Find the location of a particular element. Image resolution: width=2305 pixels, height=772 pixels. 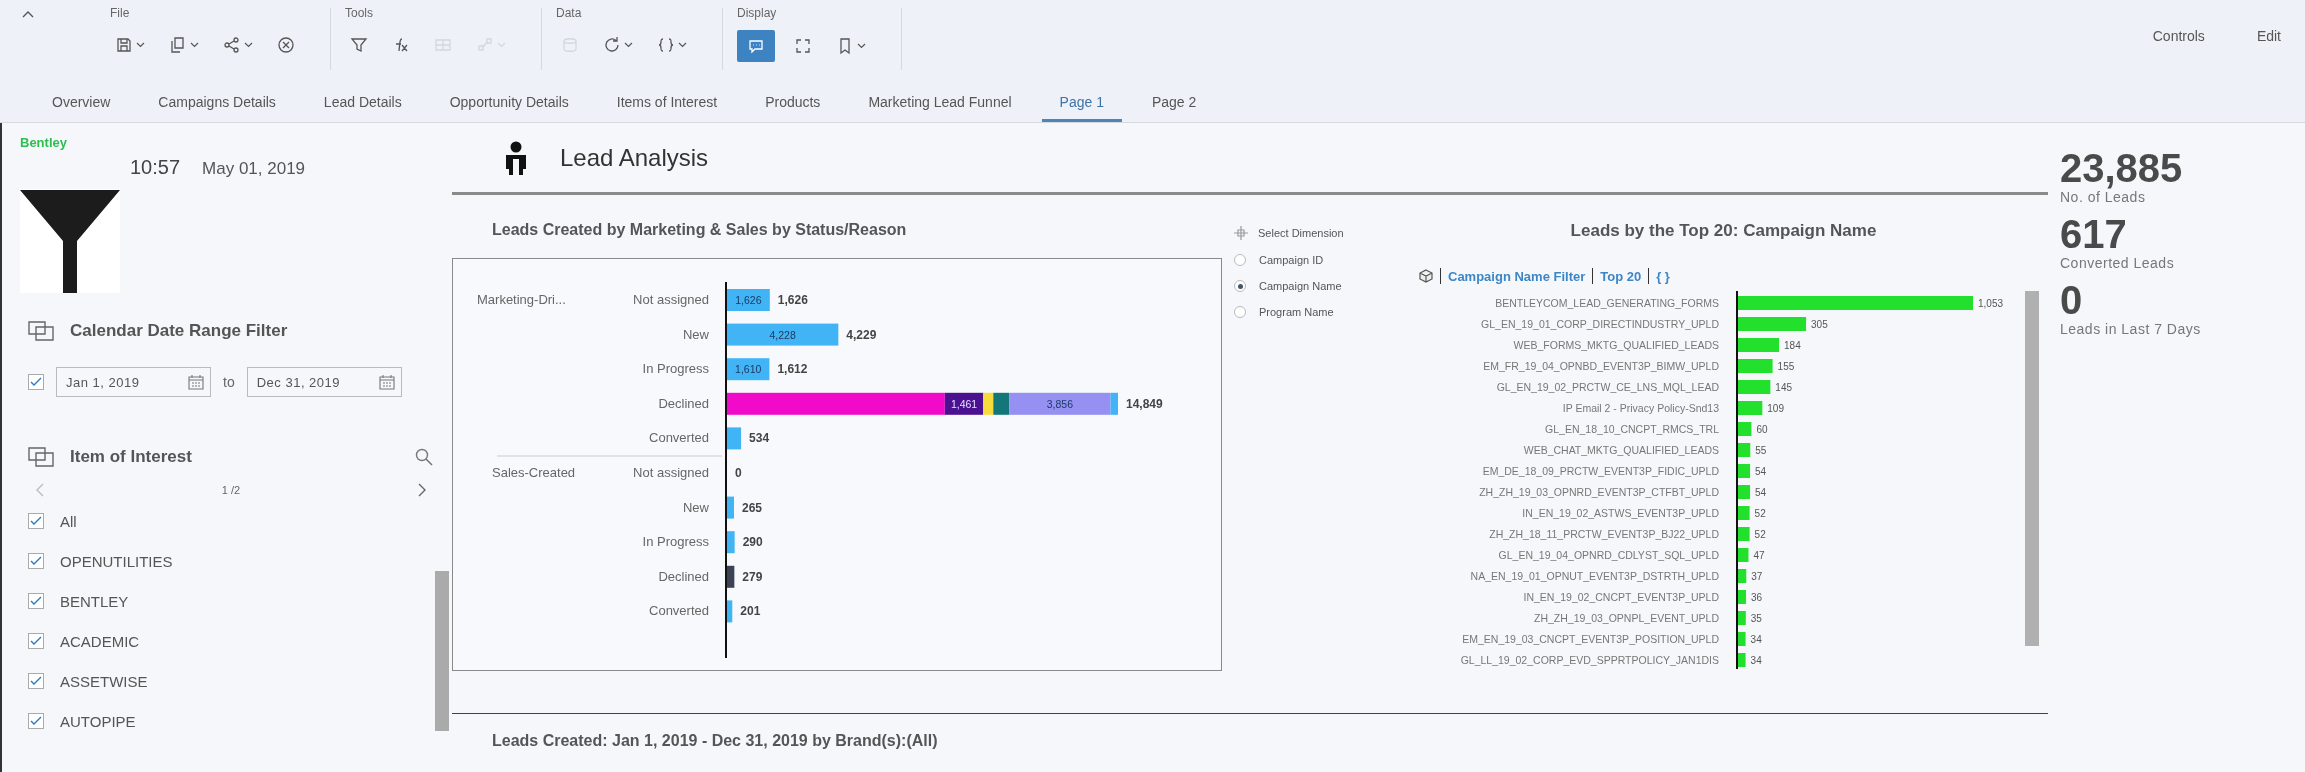

date-field: Jan 1, 2019 is located at coordinates (133, 382).